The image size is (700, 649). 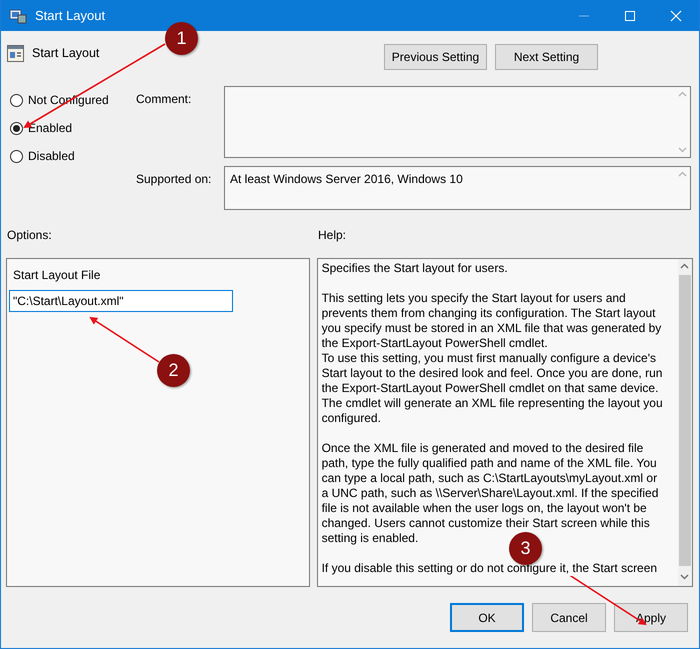 What do you see at coordinates (346, 179) in the screenshot?
I see `supported-on-value: At least Windows Server 2016, Windows 10` at bounding box center [346, 179].